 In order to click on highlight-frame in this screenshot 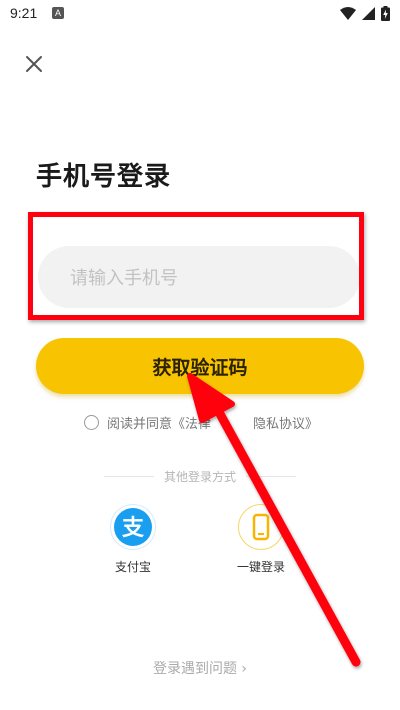, I will do `click(196, 266)`.